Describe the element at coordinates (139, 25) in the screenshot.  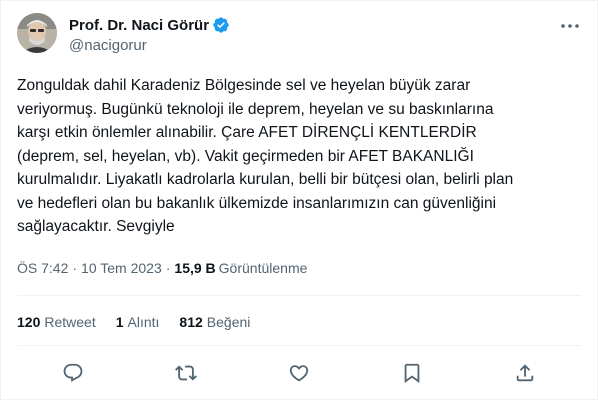
I see `display-name: Prof. Dr. Naci Görür` at that location.